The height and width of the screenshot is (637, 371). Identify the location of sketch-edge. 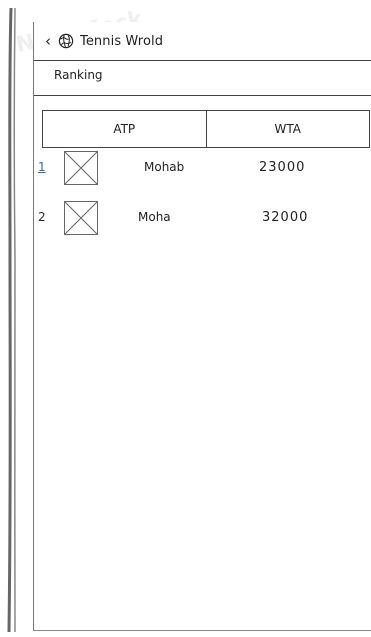
(12, 320).